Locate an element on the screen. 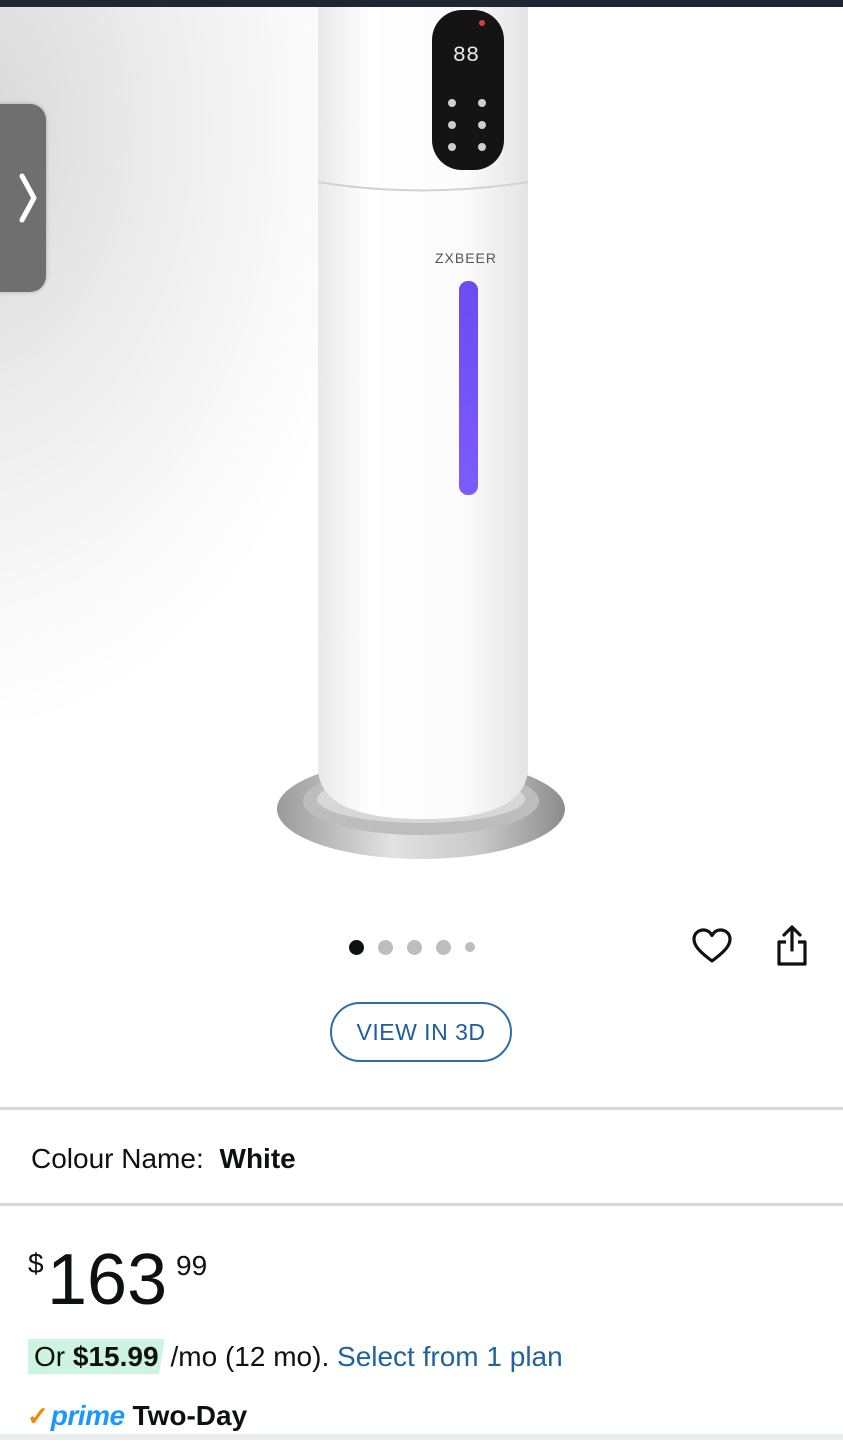 The height and width of the screenshot is (1440, 843). brand-logo-text: ZXBEER is located at coordinates (466, 258).